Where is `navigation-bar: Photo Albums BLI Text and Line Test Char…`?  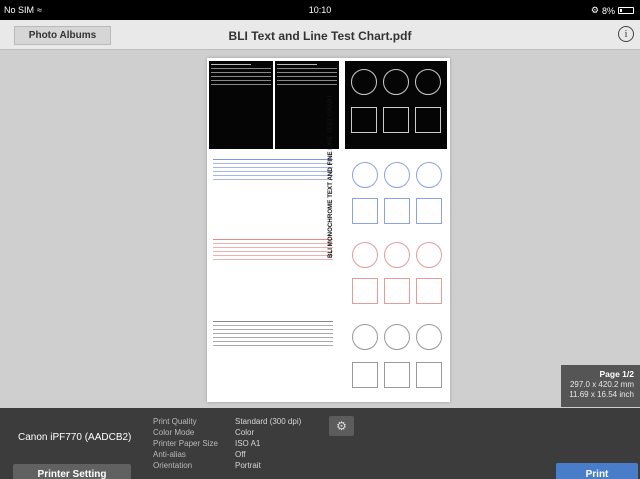 navigation-bar: Photo Albums BLI Text and Line Test Char… is located at coordinates (320, 35).